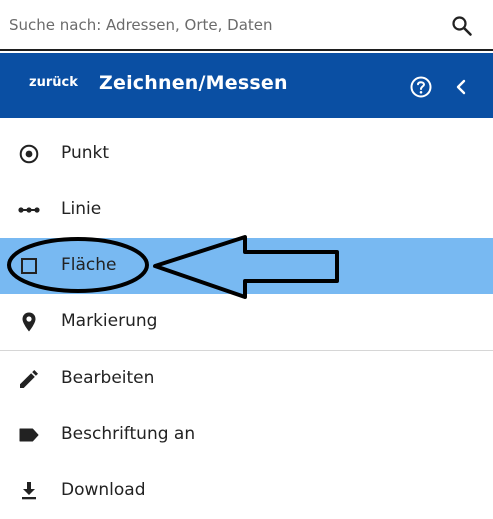  I want to click on back-button: zurück, so click(53, 82).